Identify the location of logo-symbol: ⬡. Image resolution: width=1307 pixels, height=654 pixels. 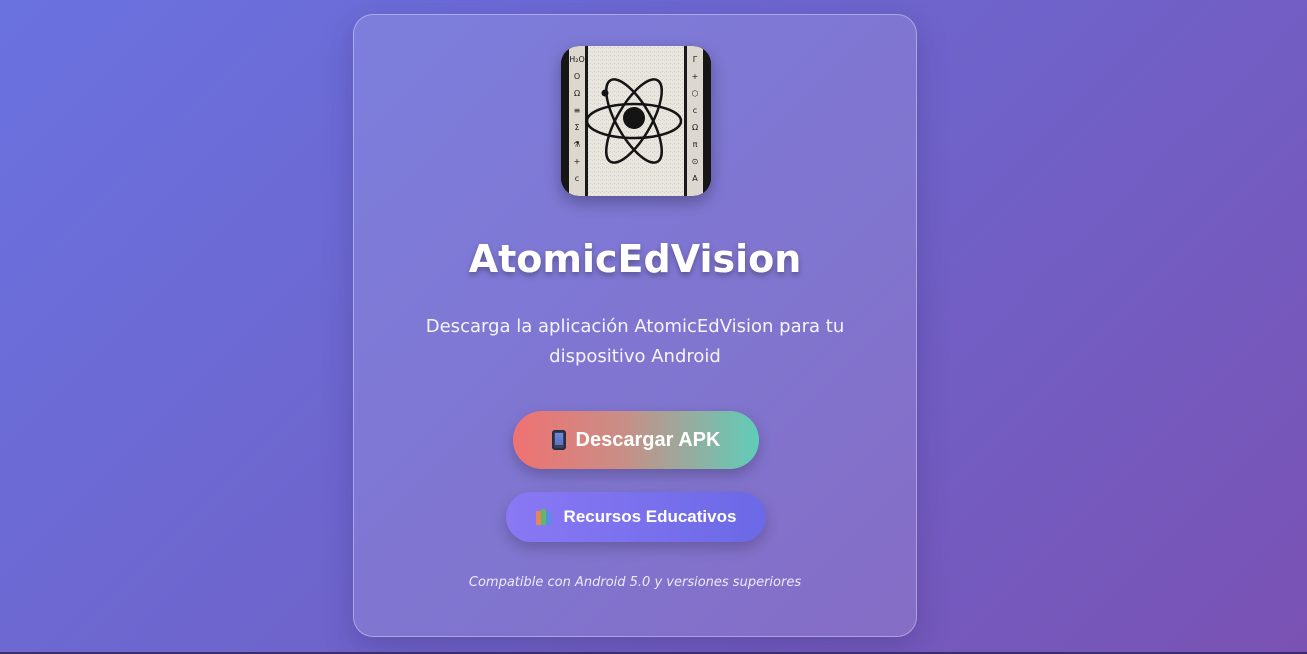
(695, 93).